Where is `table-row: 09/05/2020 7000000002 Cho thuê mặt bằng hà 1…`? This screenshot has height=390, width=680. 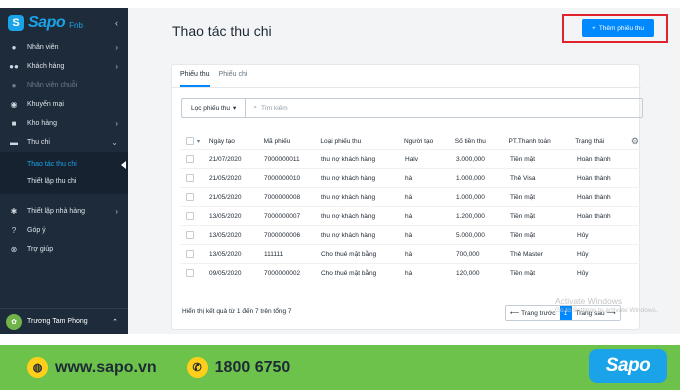
table-row: 09/05/2020 7000000002 Cho thuê mặt bằng hà 1… is located at coordinates (412, 272).